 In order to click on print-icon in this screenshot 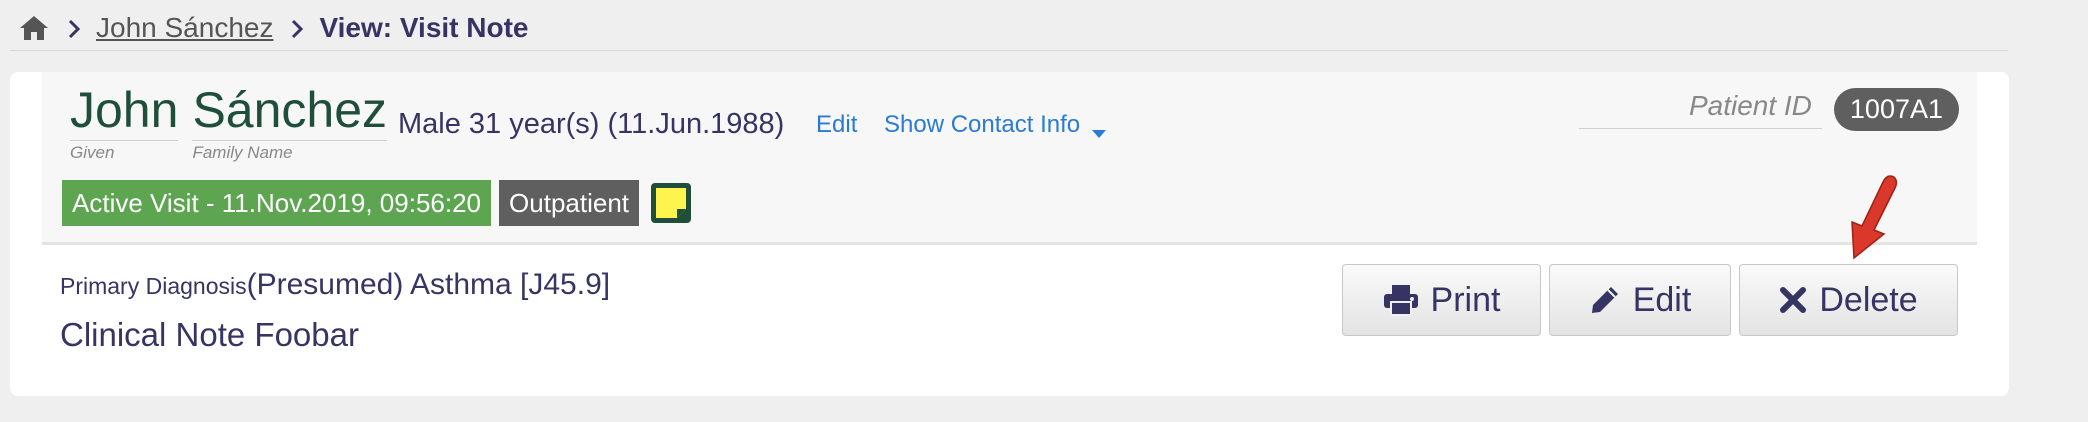, I will do `click(1400, 300)`.